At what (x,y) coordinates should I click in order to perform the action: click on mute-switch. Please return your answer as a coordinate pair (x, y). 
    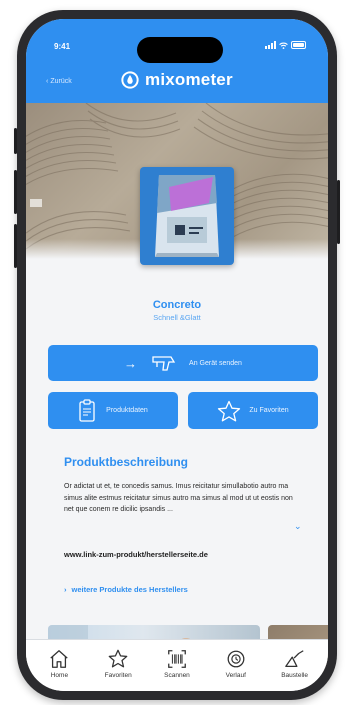
    Looking at the image, I should click on (15, 141).